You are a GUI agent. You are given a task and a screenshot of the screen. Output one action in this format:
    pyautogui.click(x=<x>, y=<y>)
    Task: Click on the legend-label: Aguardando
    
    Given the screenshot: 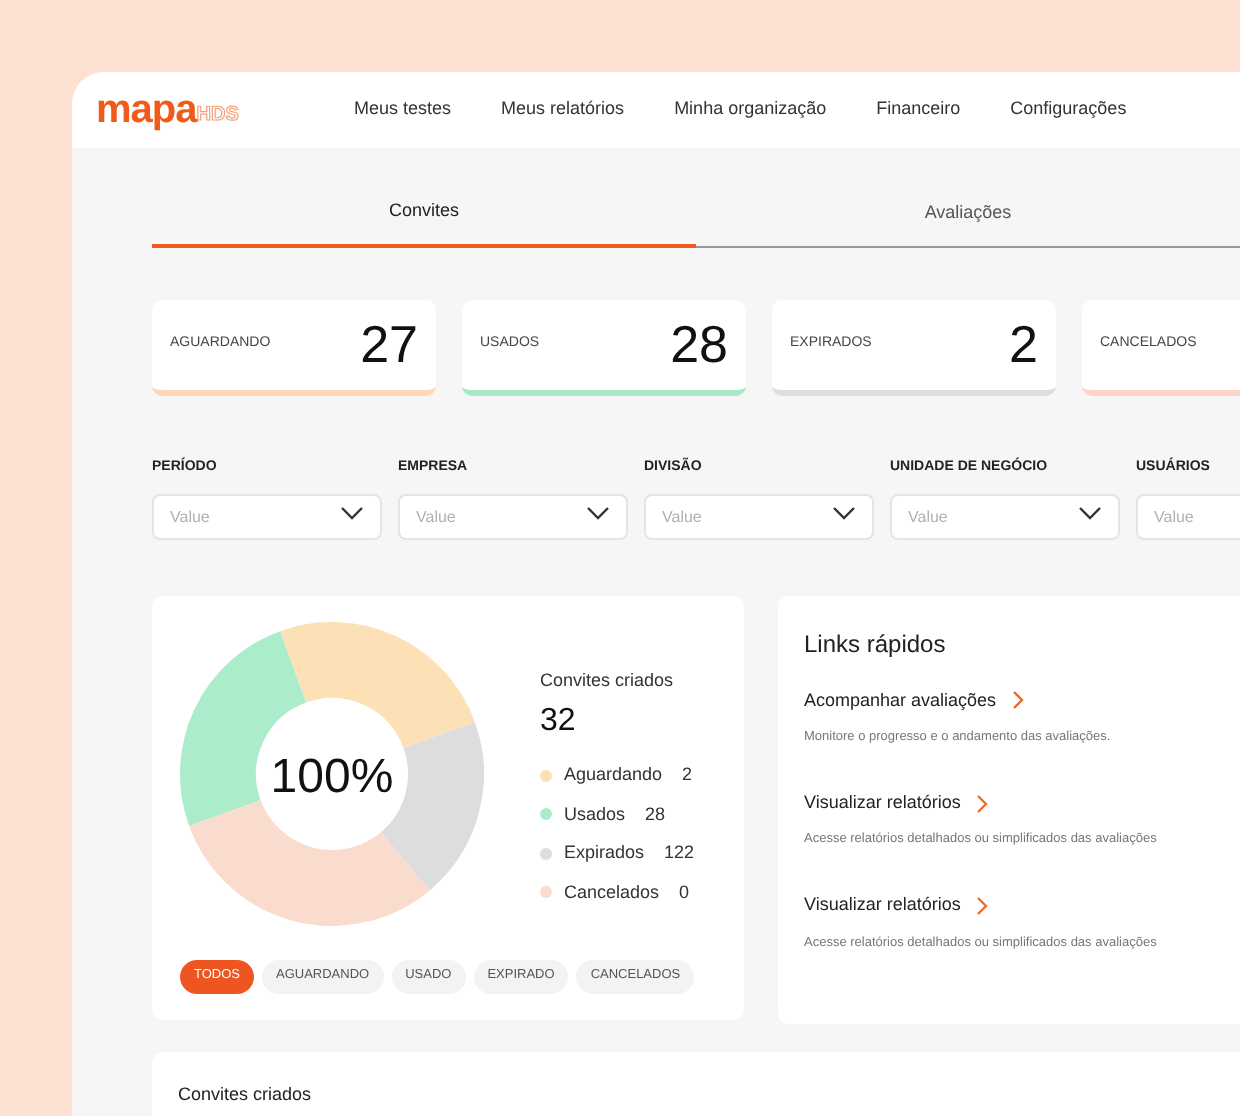 What is the action you would take?
    pyautogui.click(x=613, y=775)
    